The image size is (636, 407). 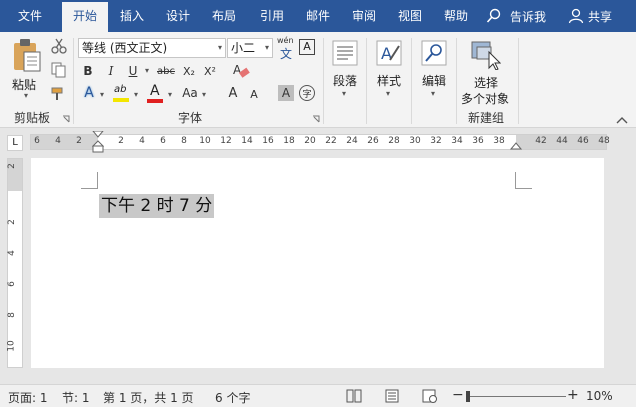 What do you see at coordinates (156, 93) in the screenshot?
I see `font-color-button: A` at bounding box center [156, 93].